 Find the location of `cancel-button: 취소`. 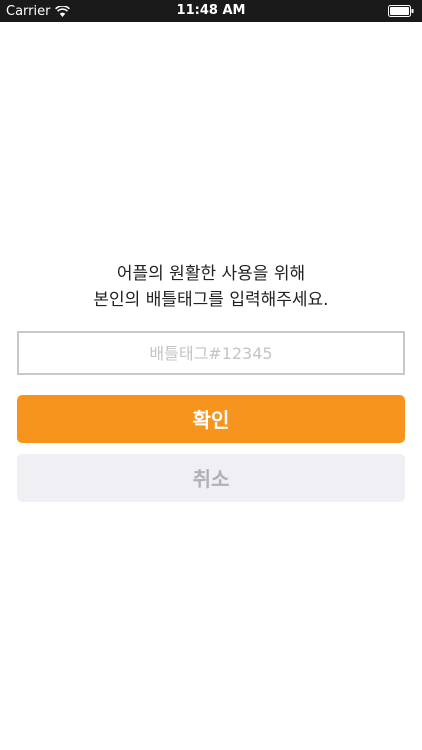

cancel-button: 취소 is located at coordinates (211, 478).